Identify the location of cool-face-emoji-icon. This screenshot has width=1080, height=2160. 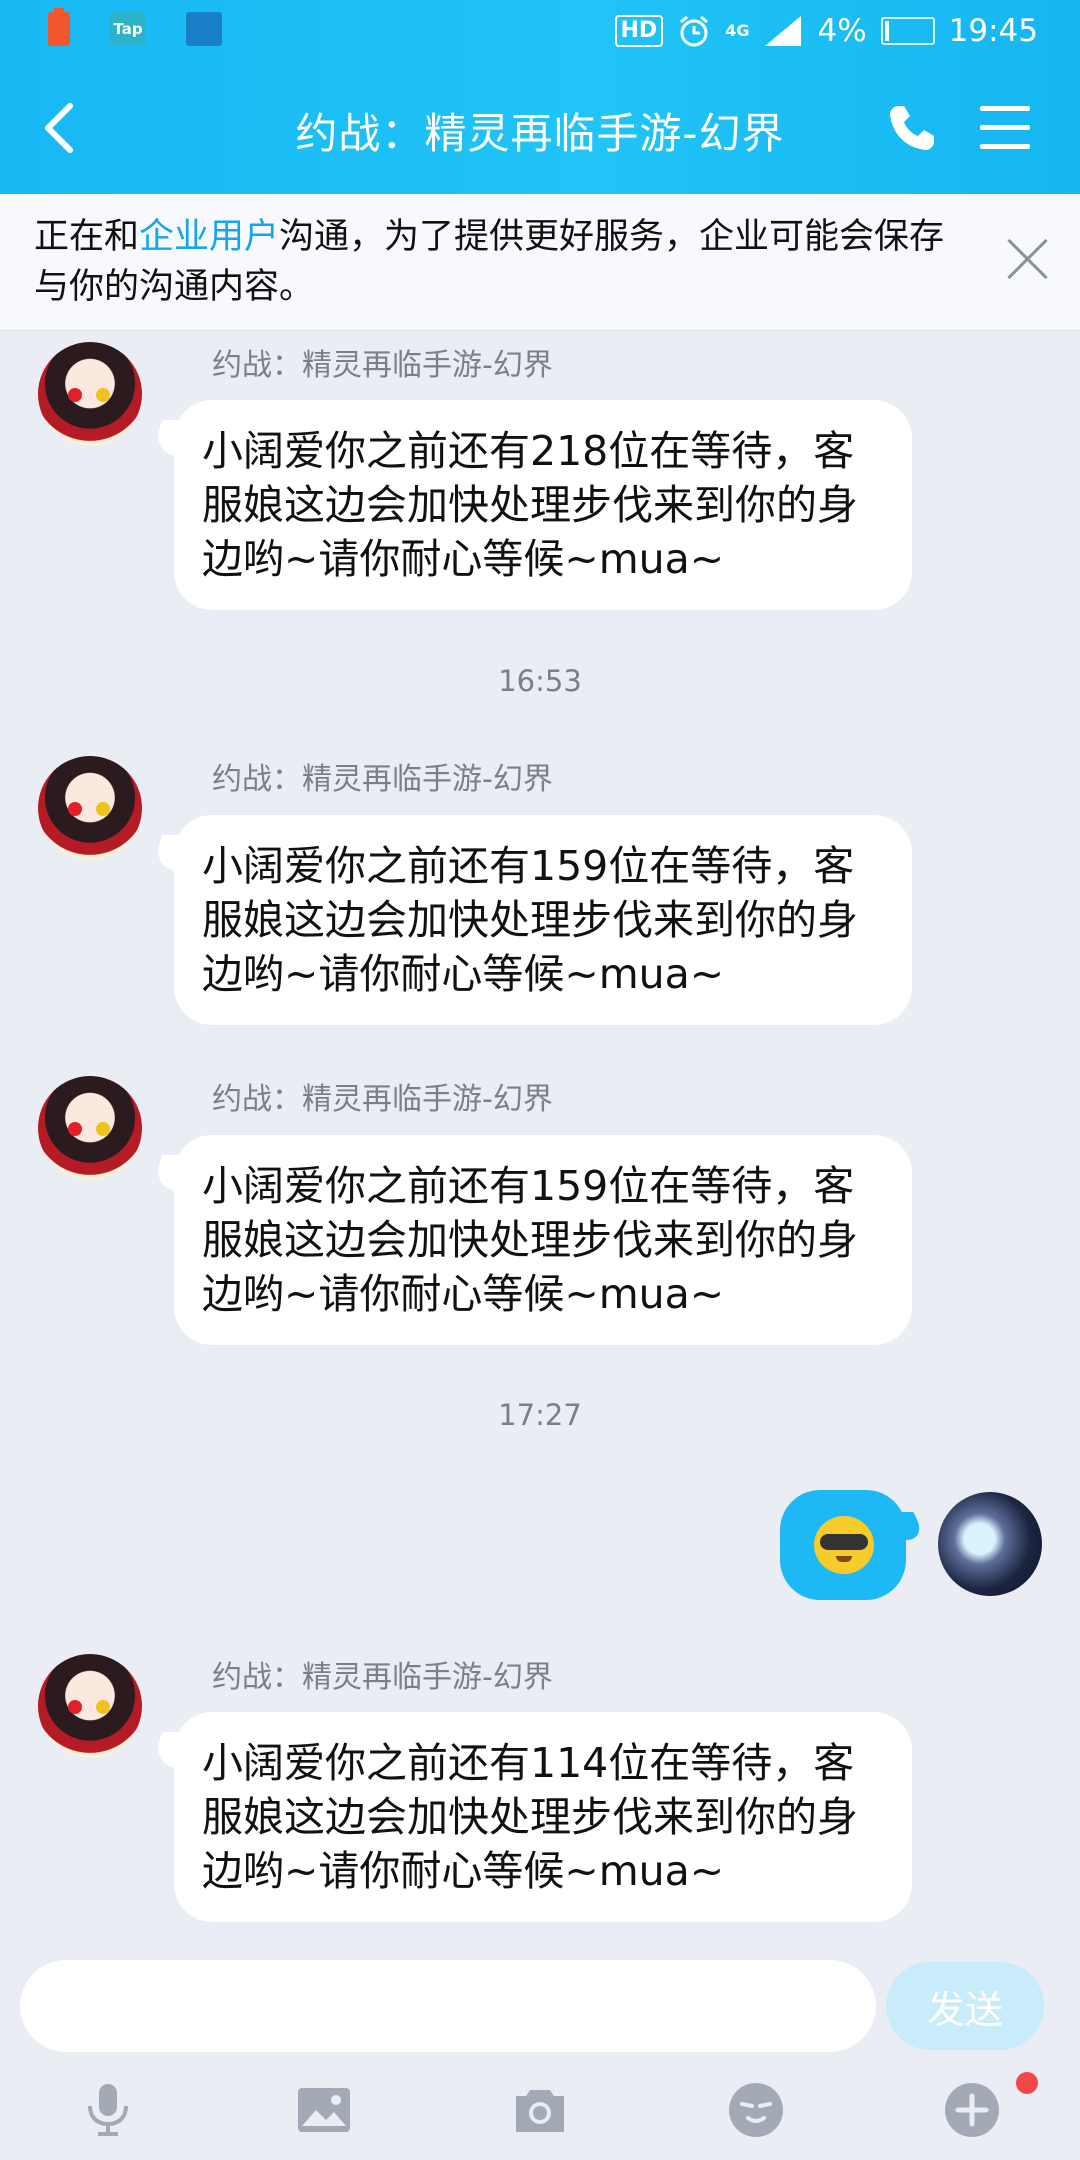
(844, 1545).